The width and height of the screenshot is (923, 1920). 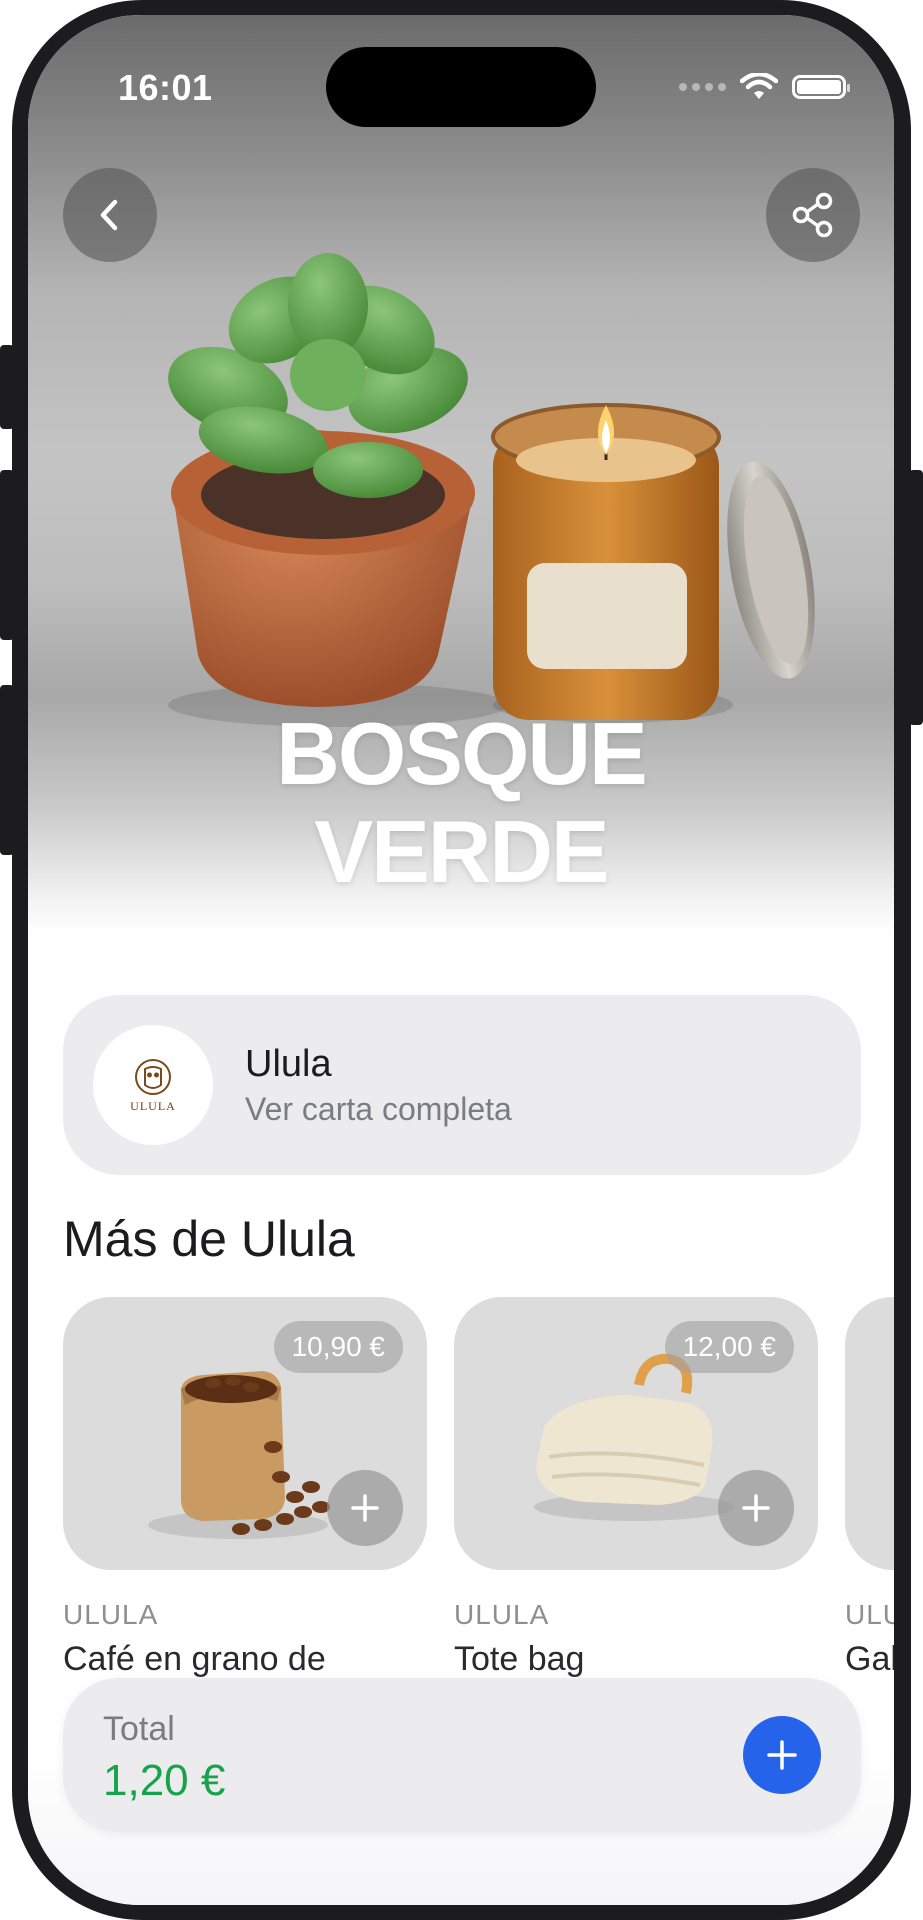 What do you see at coordinates (461, 851) in the screenshot?
I see `product-title-line2: VERDE` at bounding box center [461, 851].